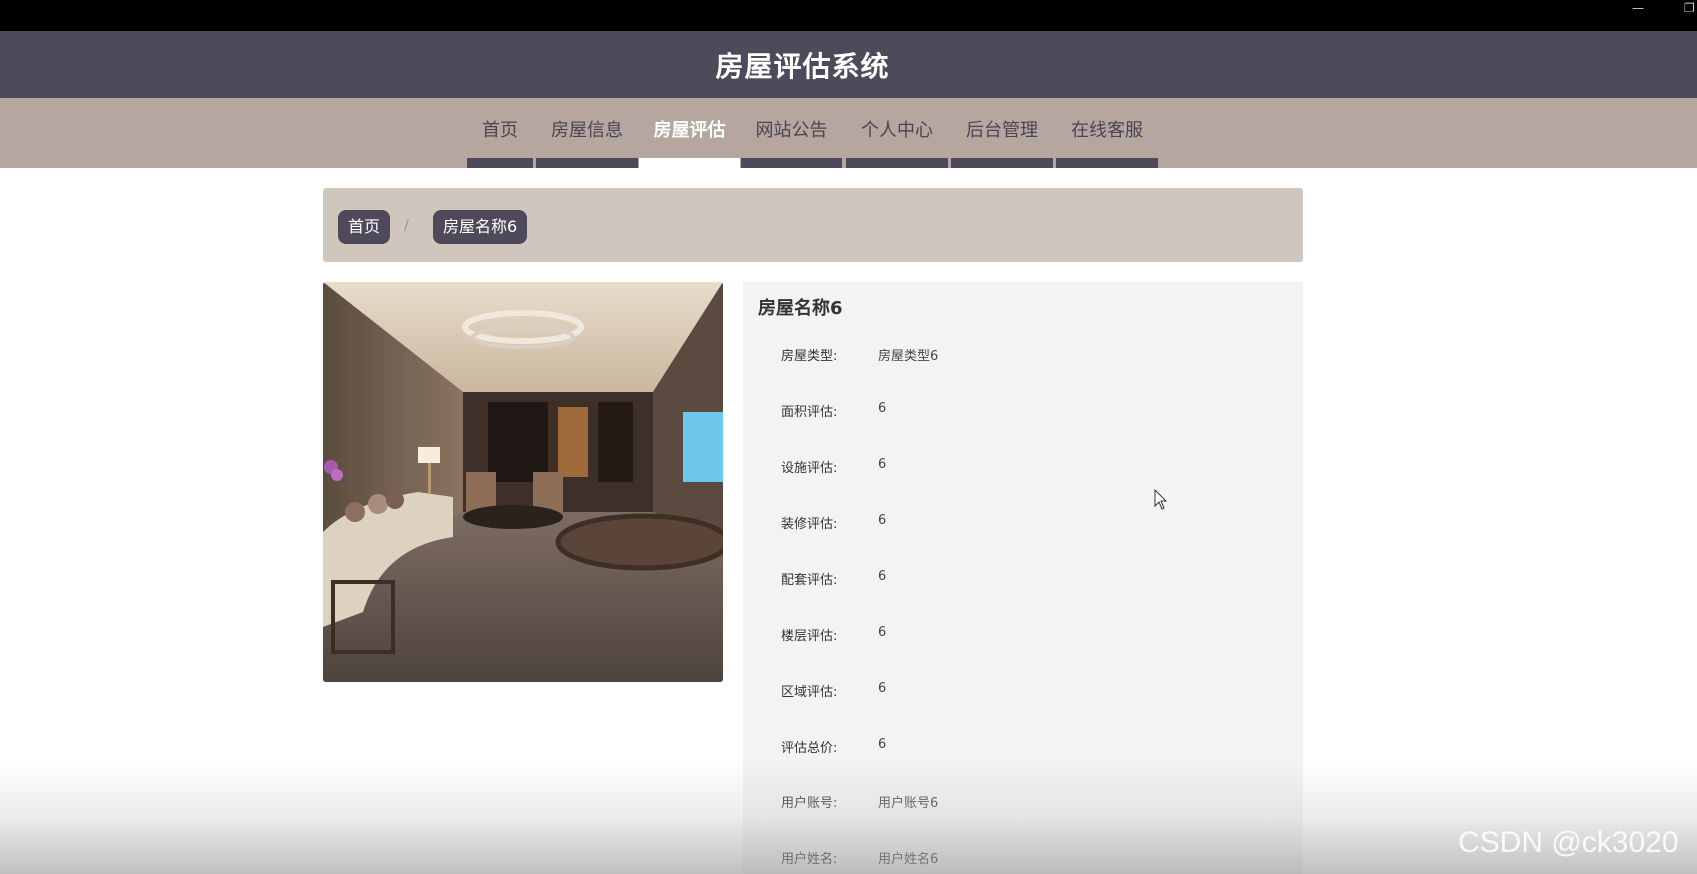 This screenshot has height=874, width=1697. What do you see at coordinates (809, 524) in the screenshot?
I see `field-label: 装修评估:` at bounding box center [809, 524].